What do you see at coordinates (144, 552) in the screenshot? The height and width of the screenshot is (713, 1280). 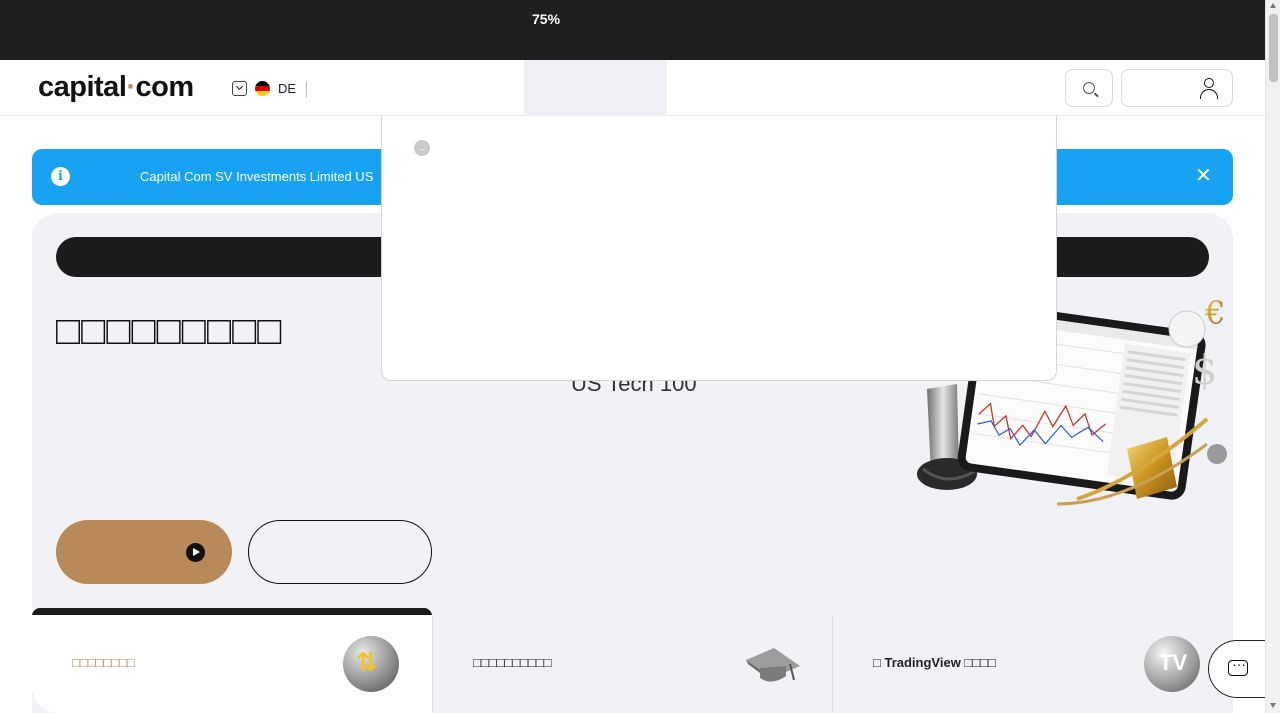 I see `primary-cta-button` at bounding box center [144, 552].